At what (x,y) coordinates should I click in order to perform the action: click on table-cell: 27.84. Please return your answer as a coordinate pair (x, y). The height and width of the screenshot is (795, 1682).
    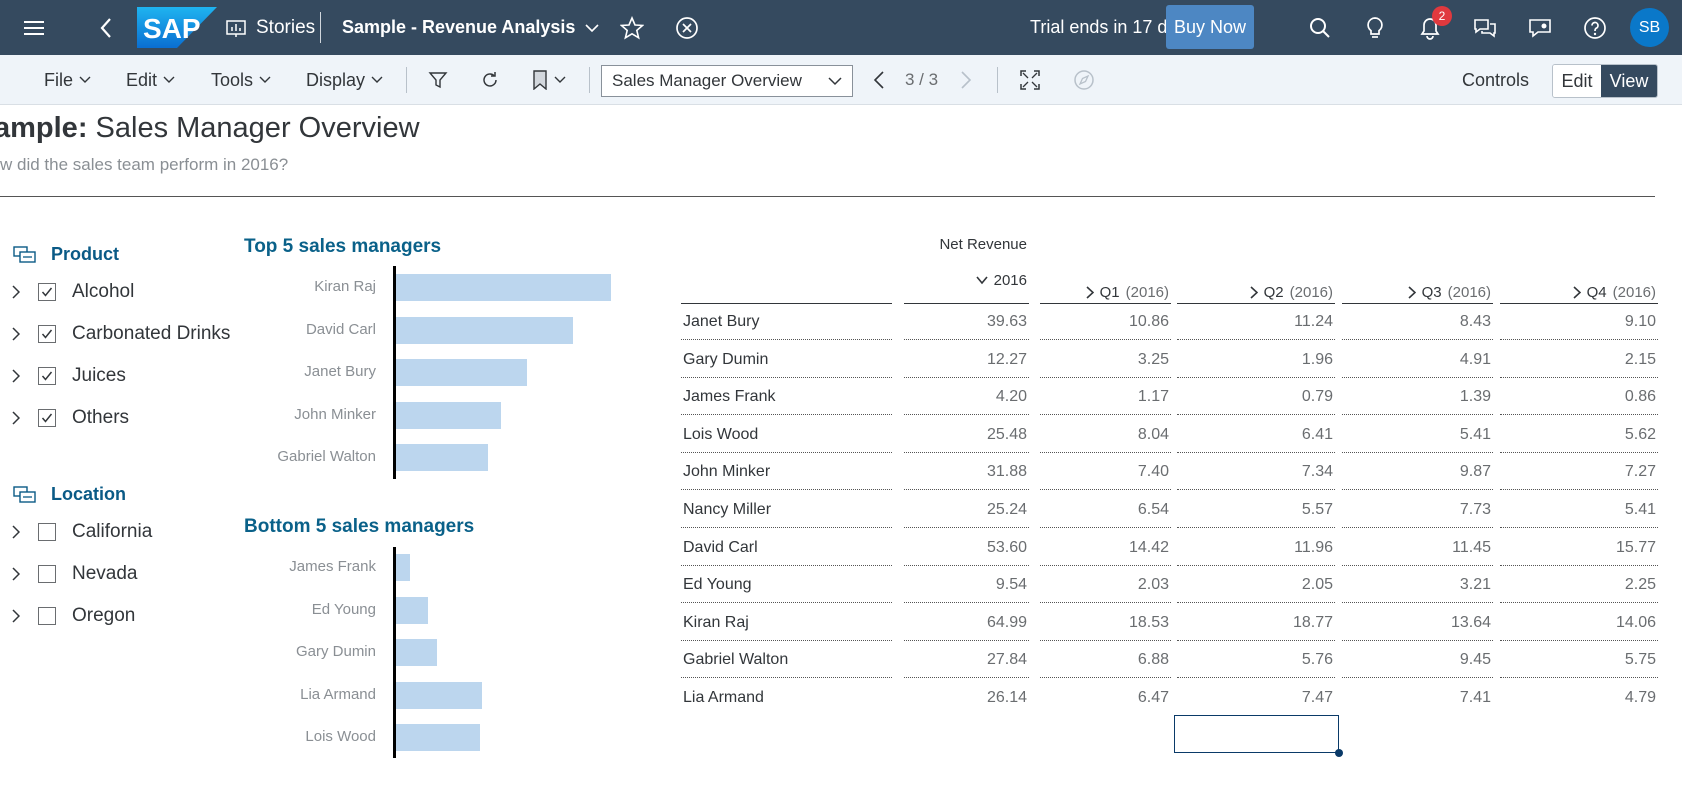
    Looking at the image, I should click on (1007, 660).